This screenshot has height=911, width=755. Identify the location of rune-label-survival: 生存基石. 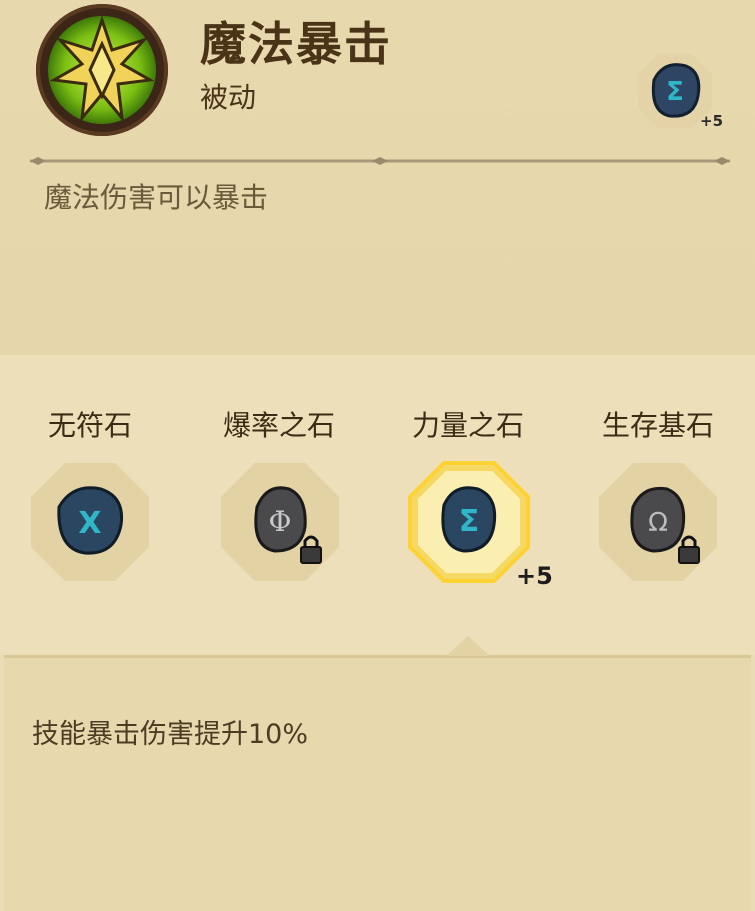
(657, 425).